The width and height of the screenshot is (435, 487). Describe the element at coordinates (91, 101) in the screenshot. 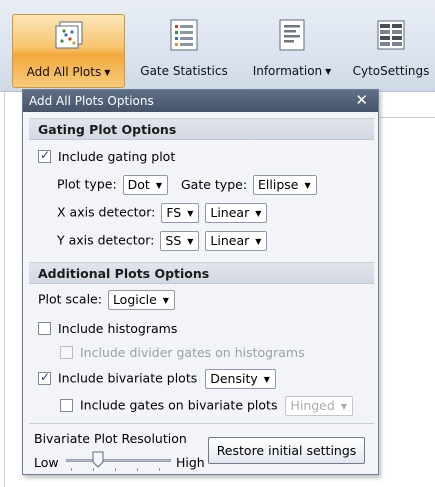

I see `popup-title: Add All Plots Options` at that location.